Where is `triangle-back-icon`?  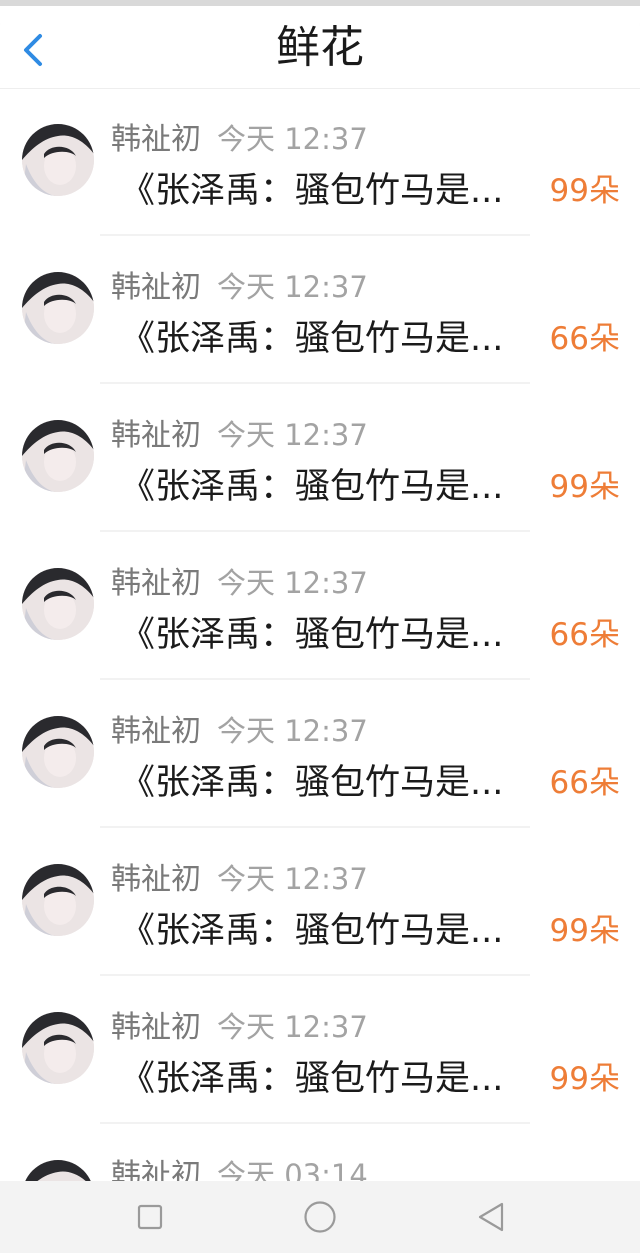
triangle-back-icon is located at coordinates (491, 1217).